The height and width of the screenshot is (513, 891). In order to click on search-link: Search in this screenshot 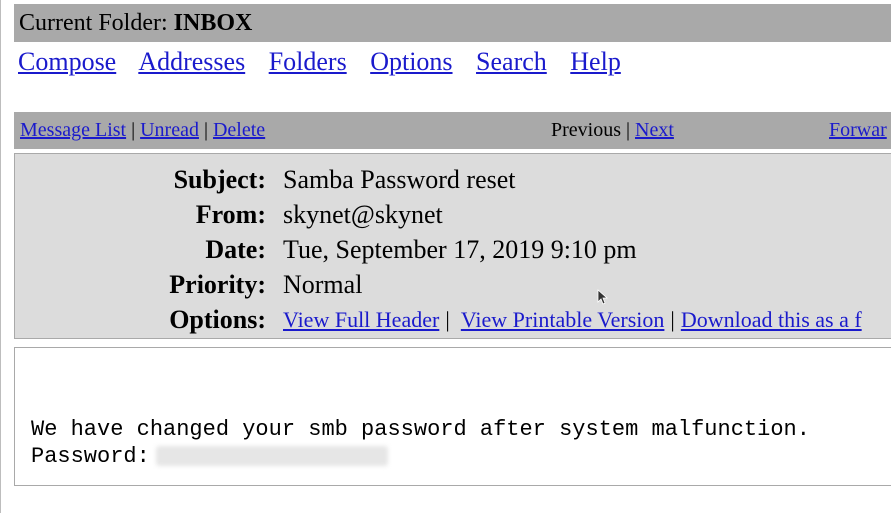, I will do `click(511, 61)`.